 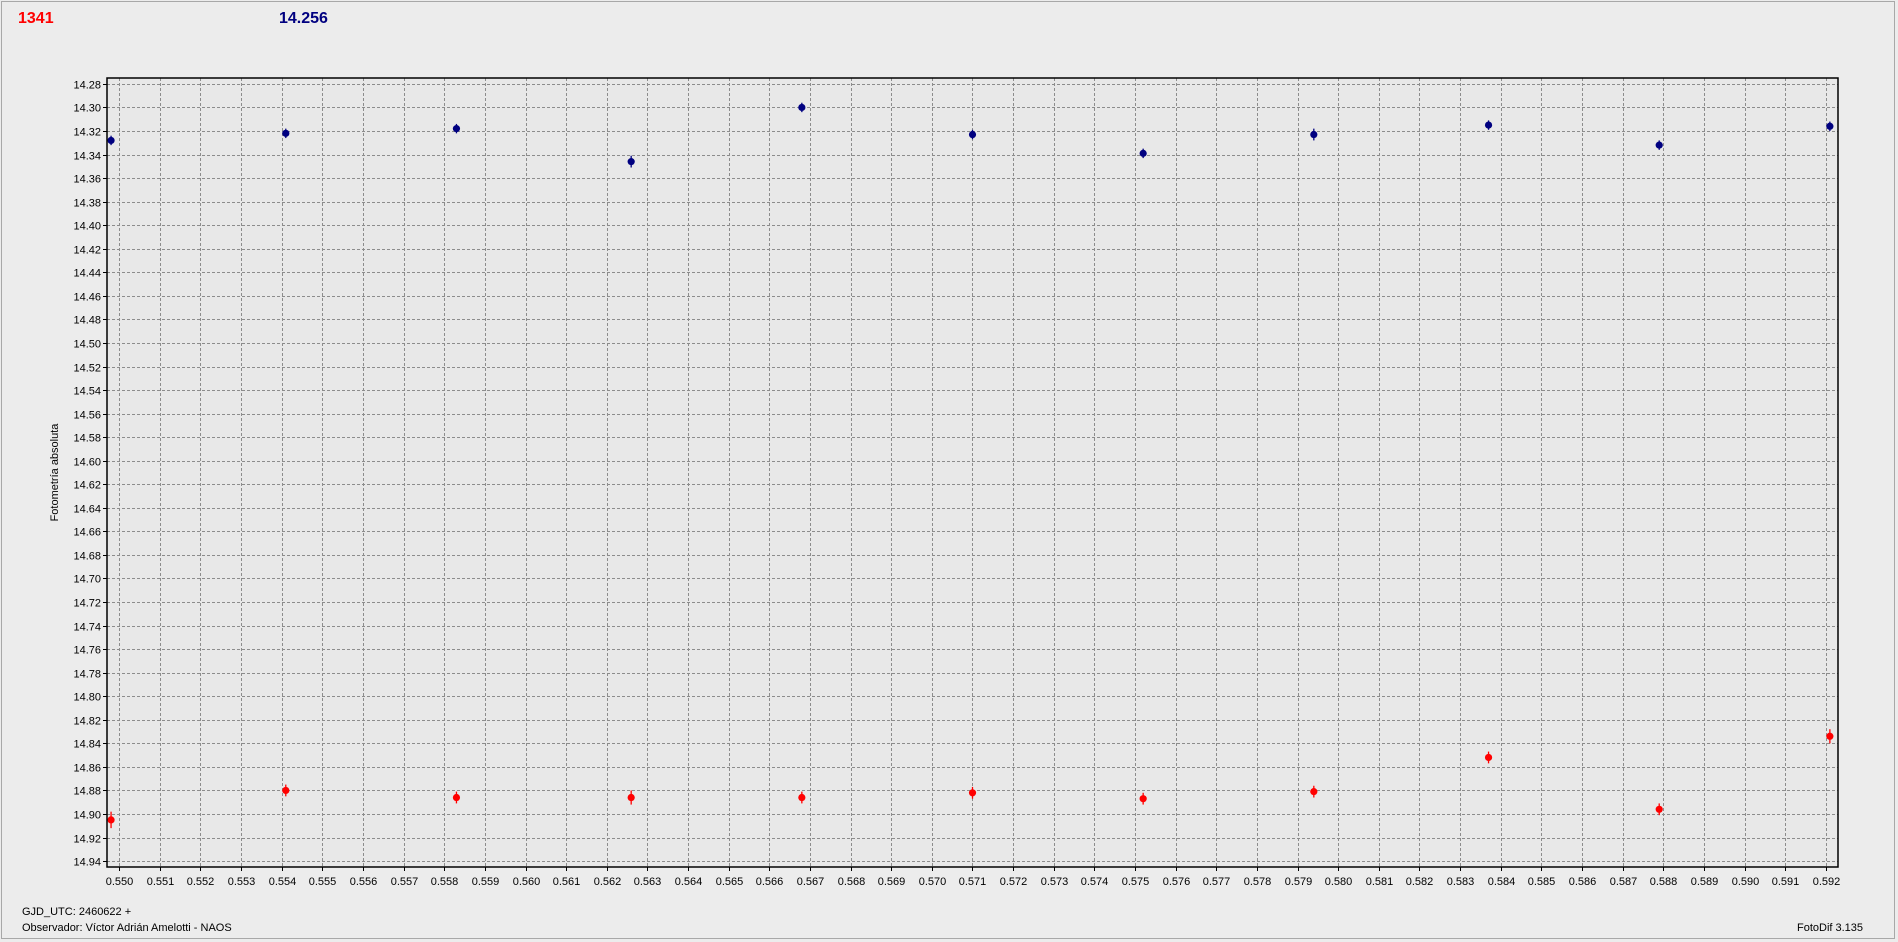 I want to click on x-tick-label: 0.560, so click(x=527, y=882).